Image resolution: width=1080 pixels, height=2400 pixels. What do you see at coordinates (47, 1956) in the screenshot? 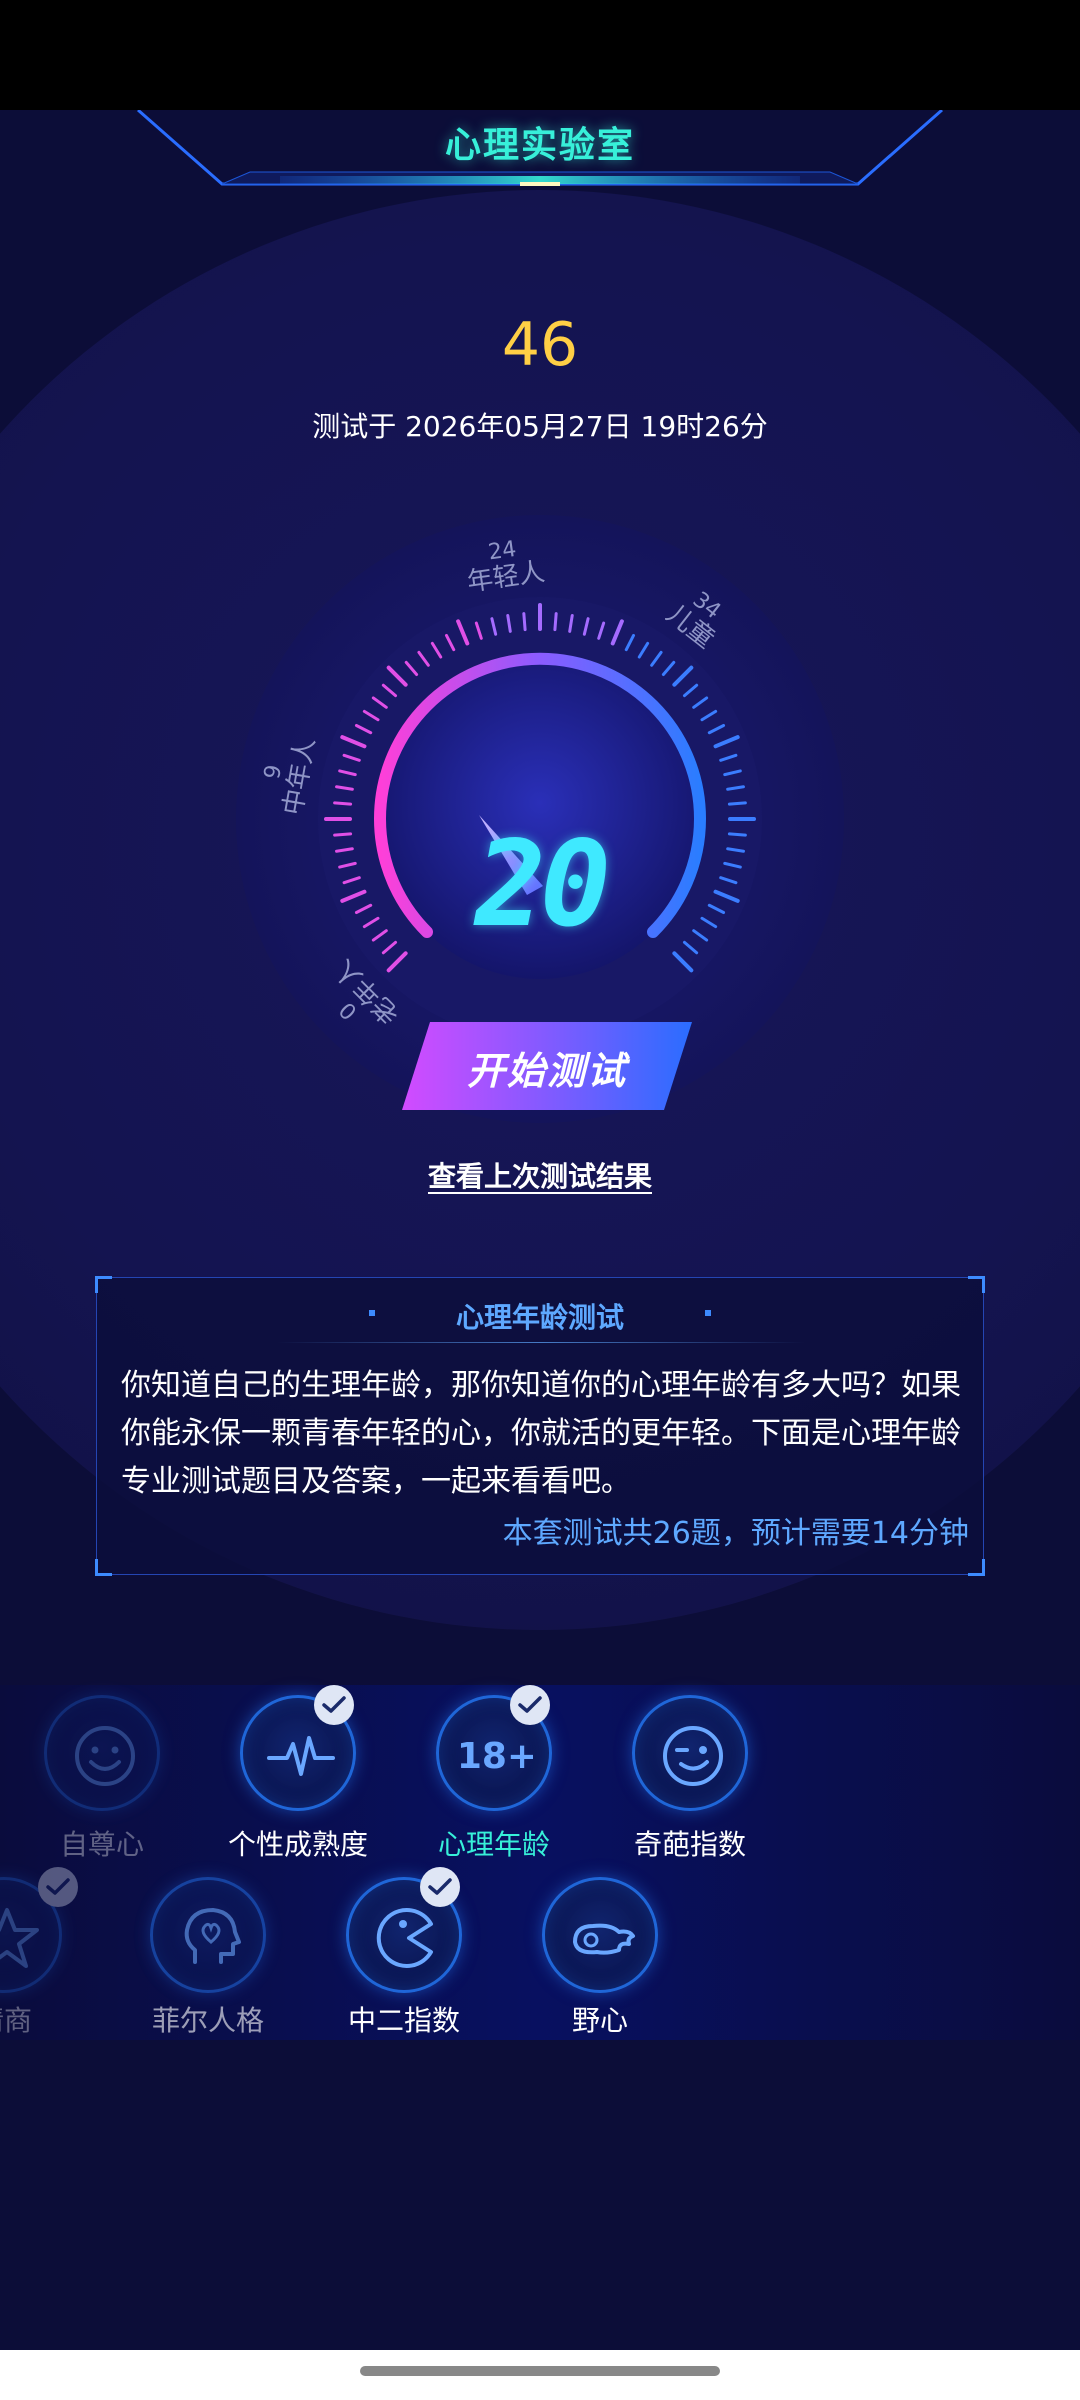
I see `test-item-eq: 情商` at bounding box center [47, 1956].